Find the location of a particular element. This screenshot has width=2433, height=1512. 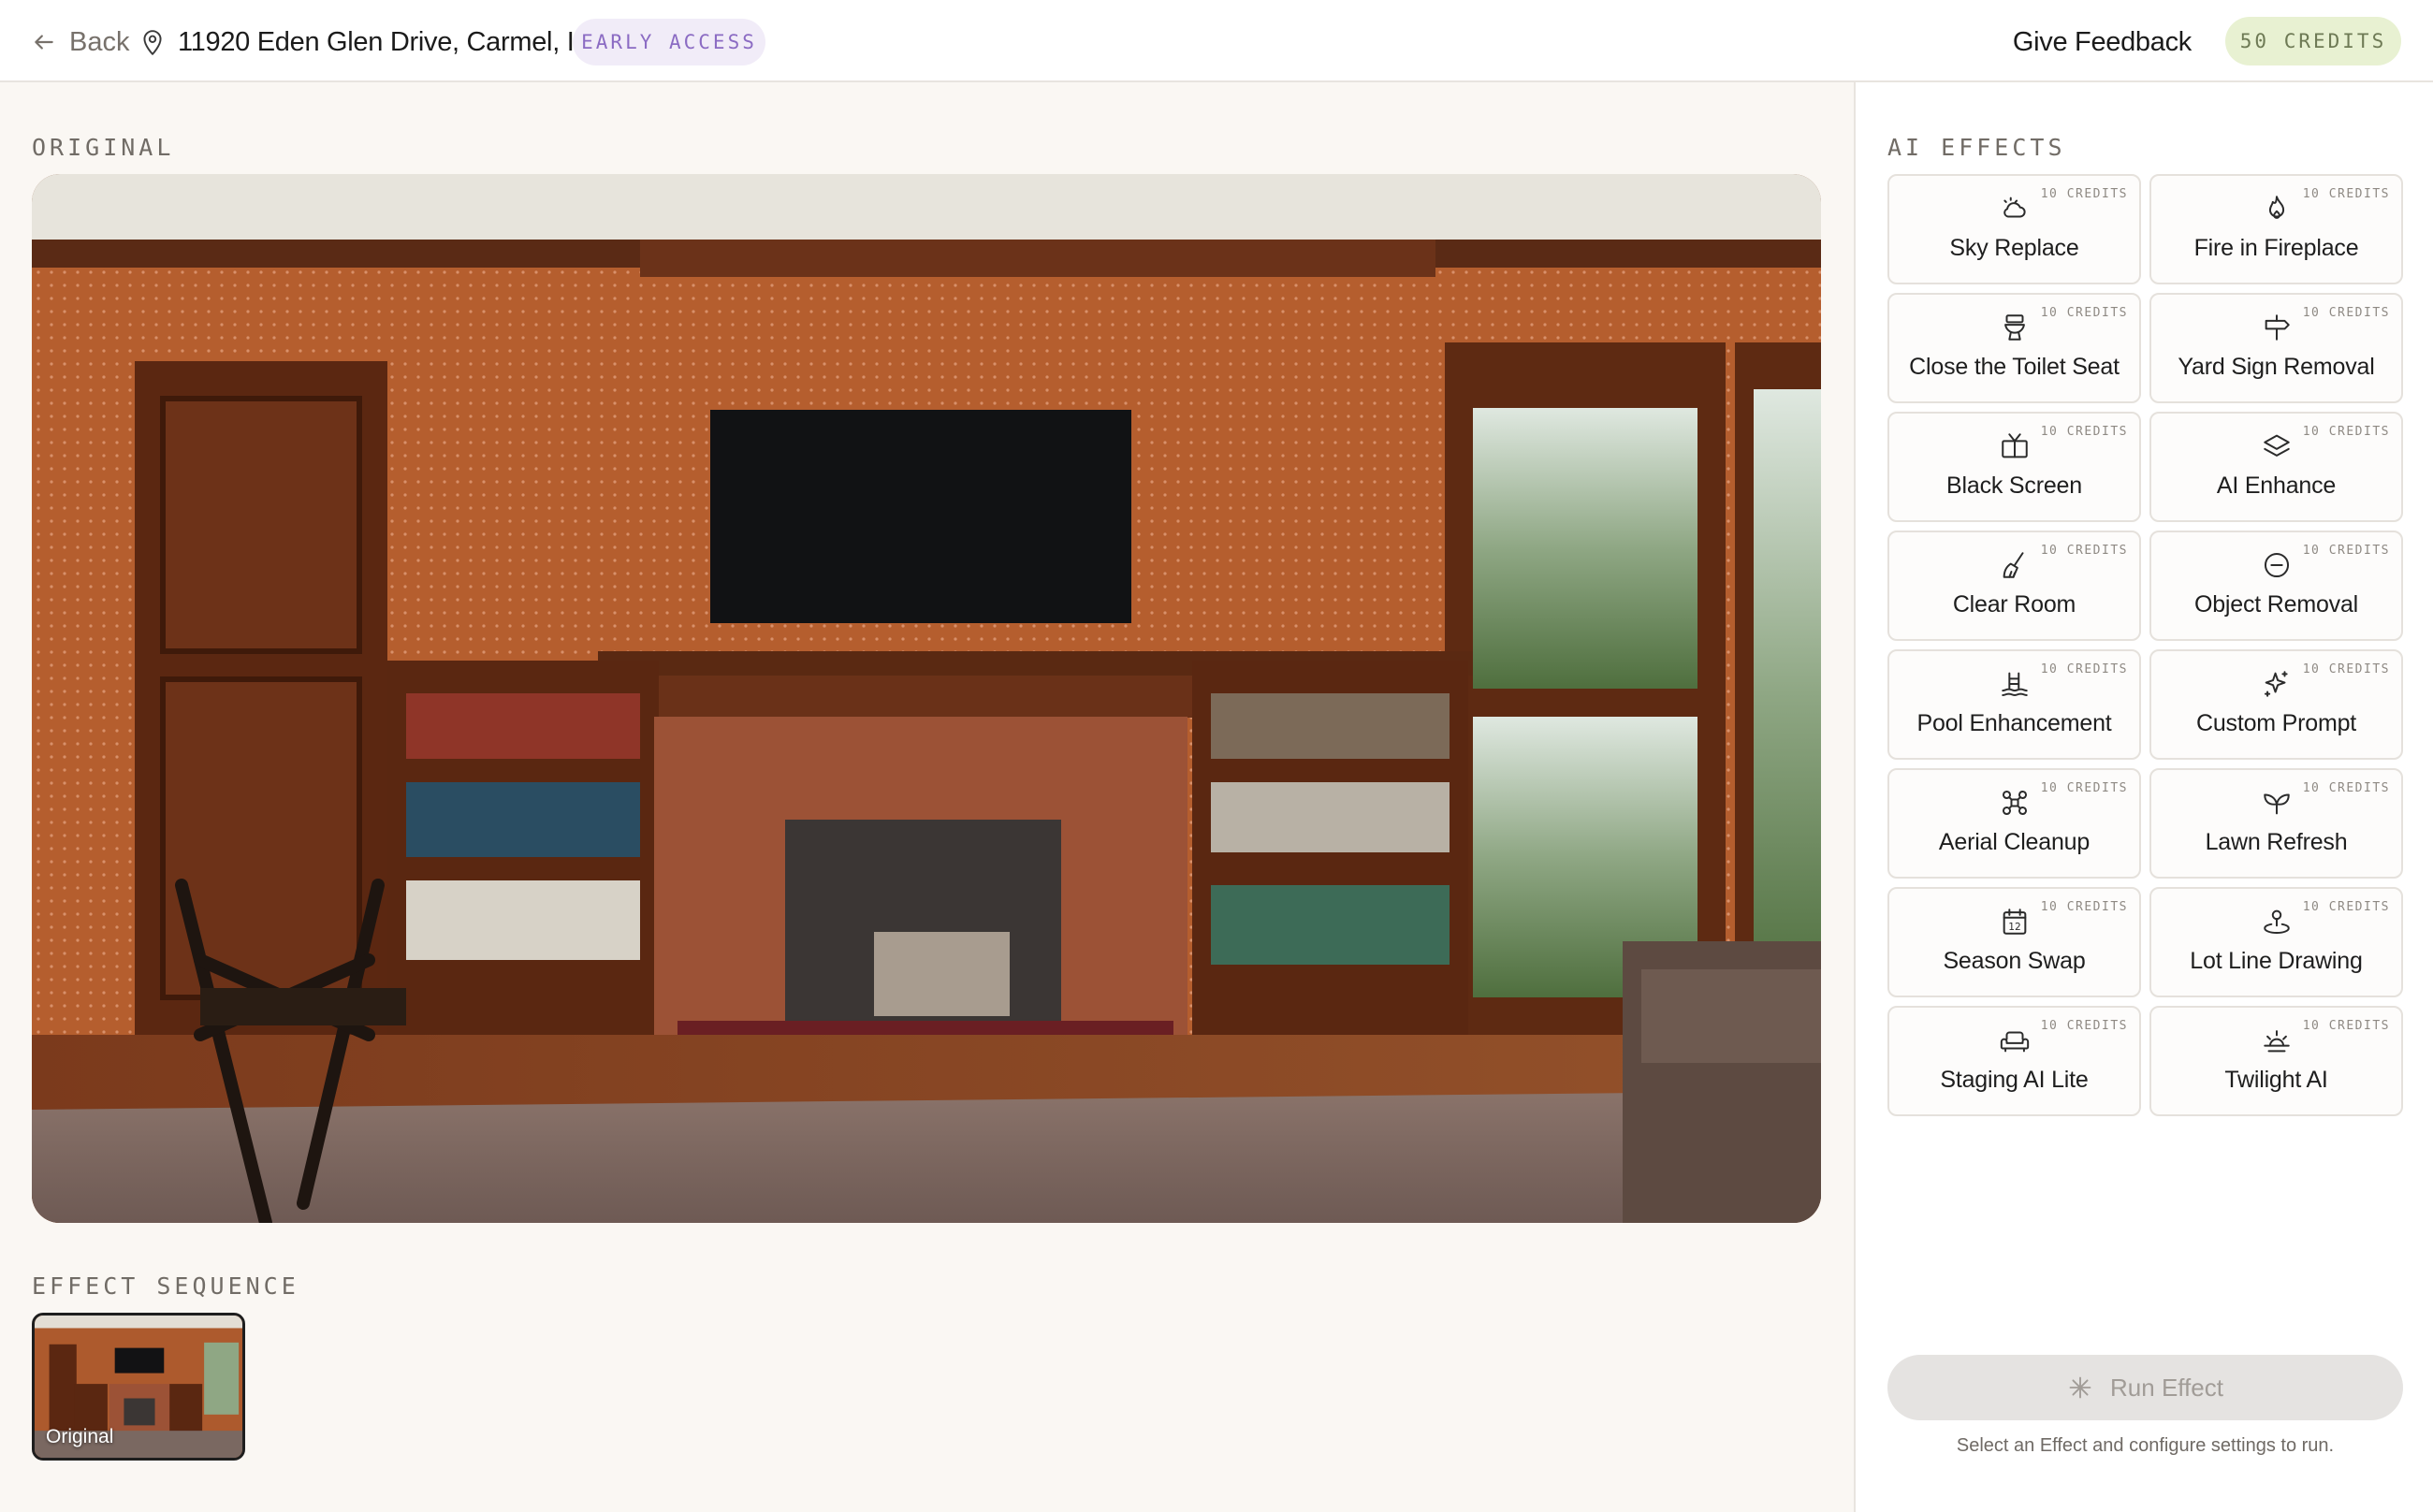

effect-name: Clear Room is located at coordinates (2014, 604).